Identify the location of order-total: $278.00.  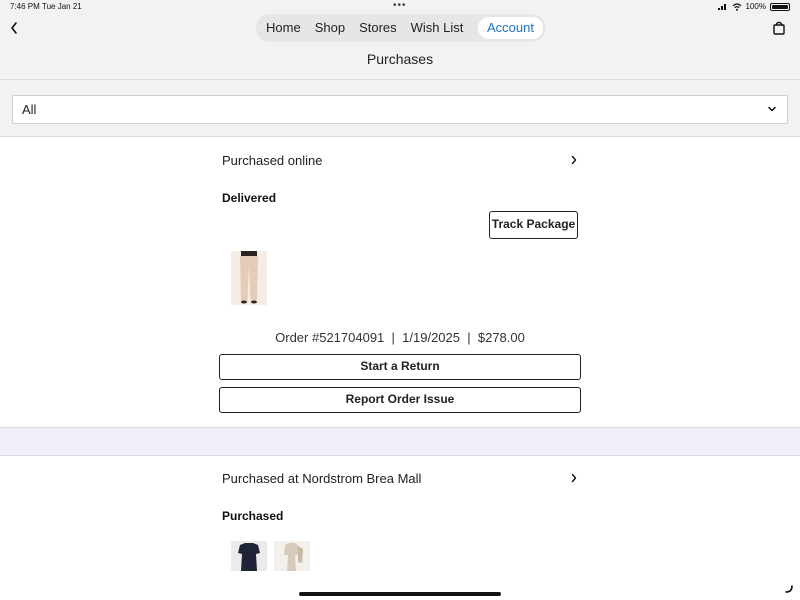
(501, 337).